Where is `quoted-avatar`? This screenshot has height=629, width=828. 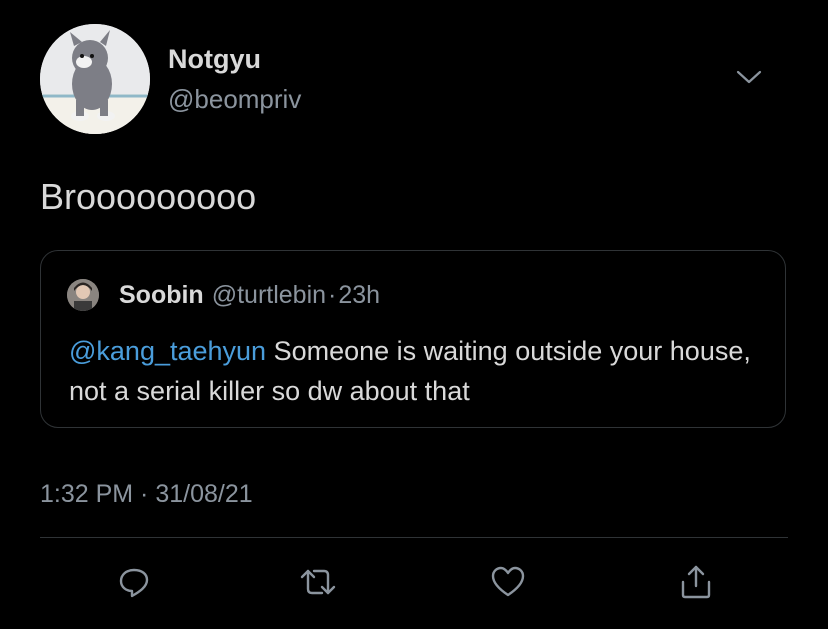 quoted-avatar is located at coordinates (83, 295).